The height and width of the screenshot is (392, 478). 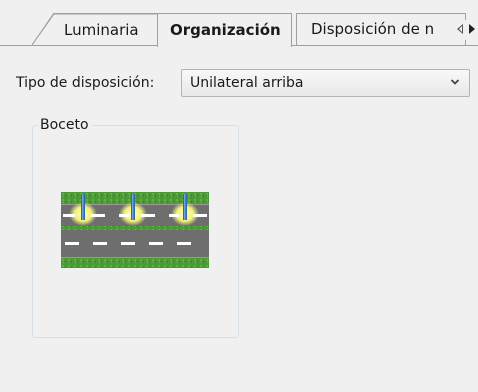 I want to click on road-layout-sketch, so click(x=135, y=230).